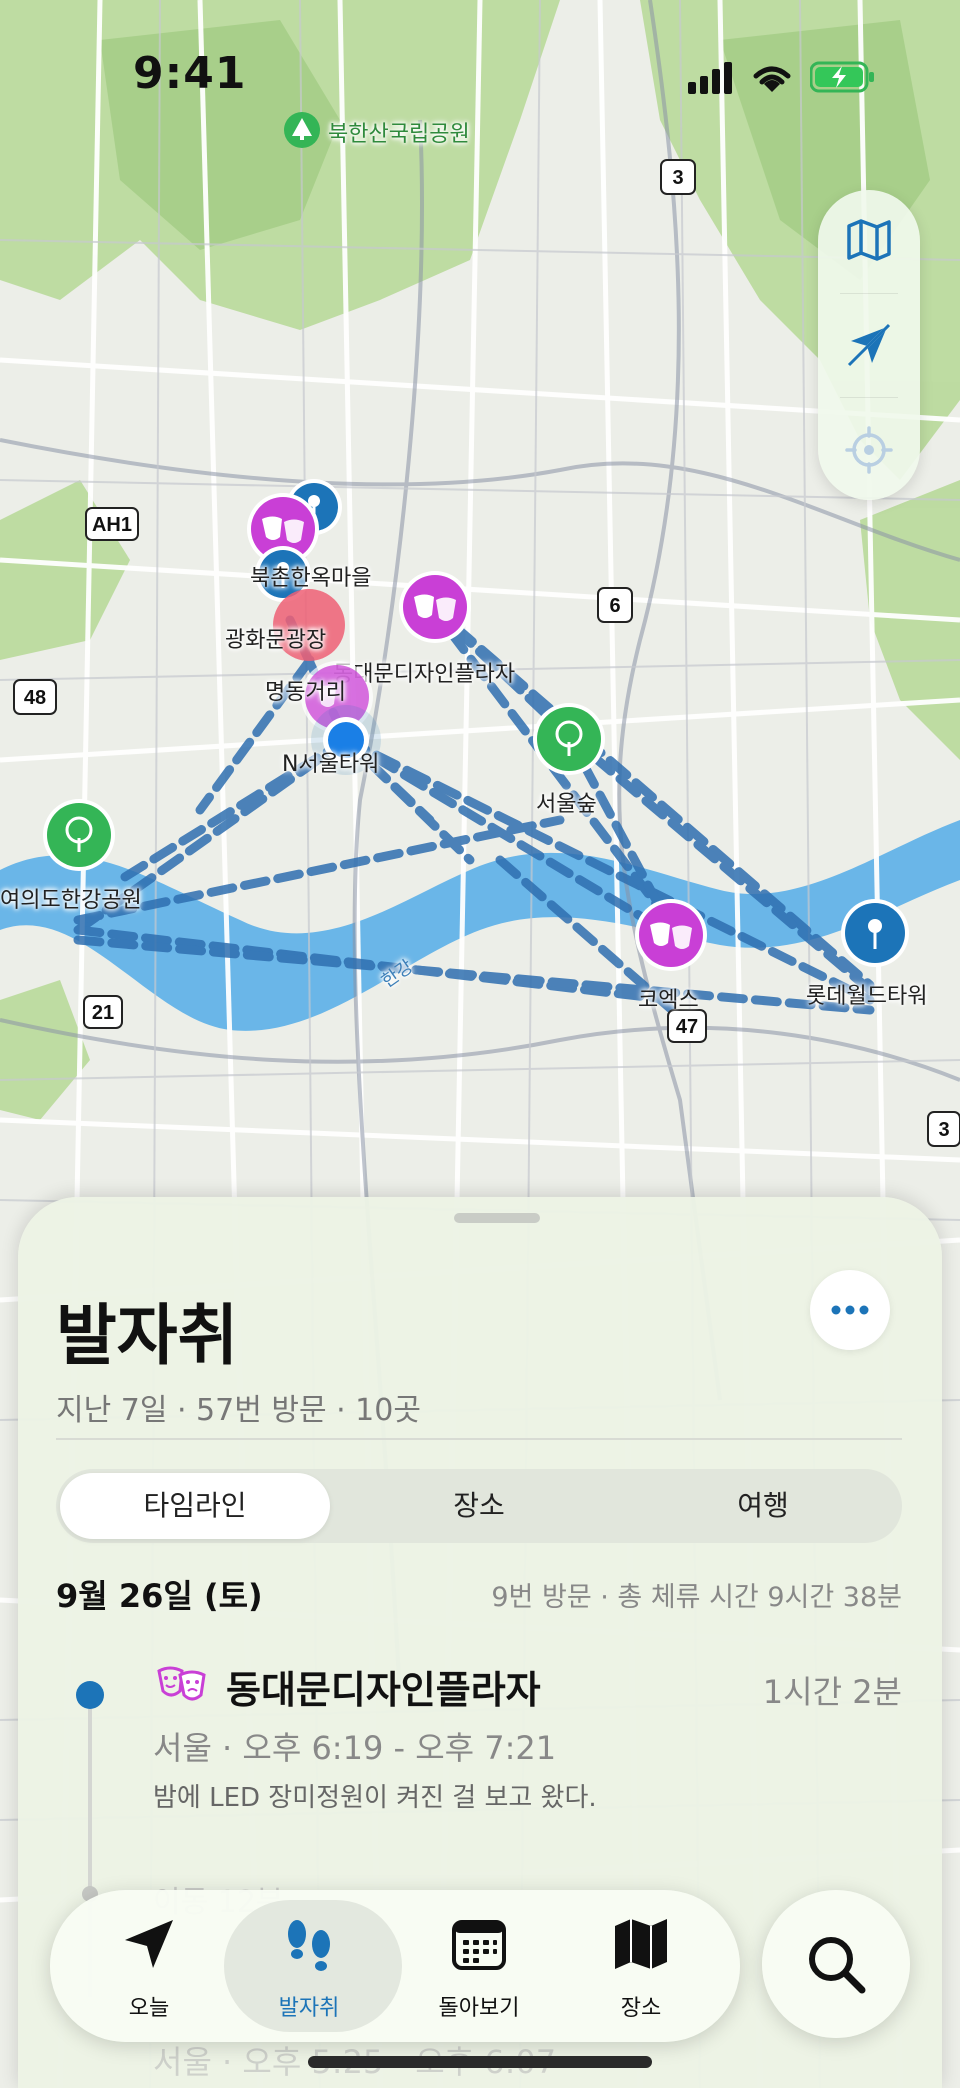 This screenshot has width=960, height=2088. I want to click on shield-label: 21, so click(103, 1013).